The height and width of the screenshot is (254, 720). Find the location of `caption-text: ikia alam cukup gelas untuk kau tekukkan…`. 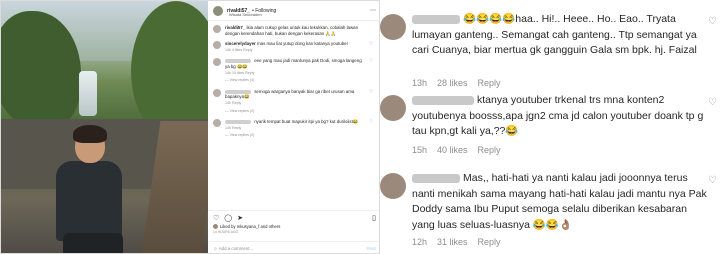

caption-text: ikia alam cukup gelas untuk kau tekukkan… is located at coordinates (292, 30).